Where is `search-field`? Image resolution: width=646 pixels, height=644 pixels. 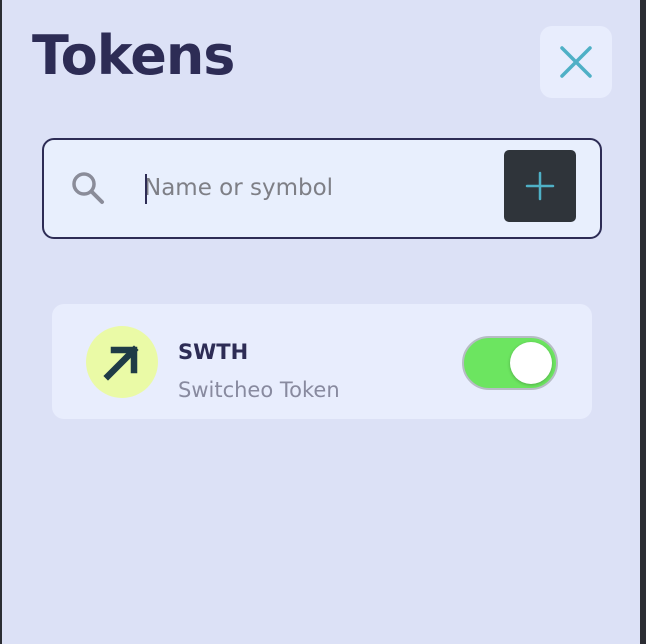
search-field is located at coordinates (322, 188).